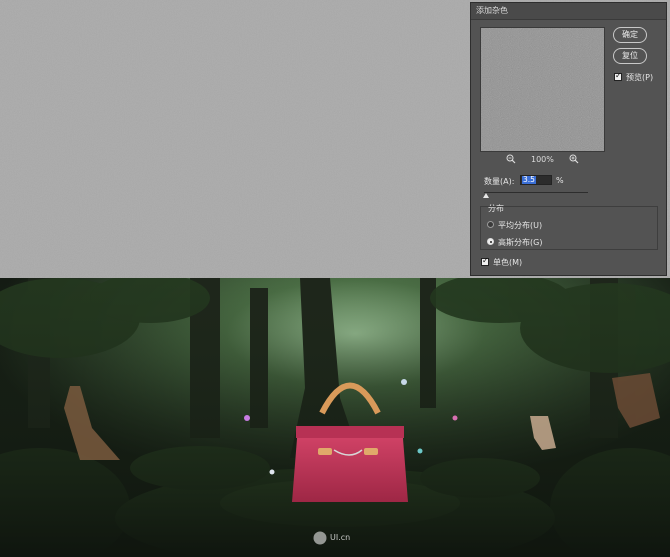 This screenshot has width=670, height=557. Describe the element at coordinates (630, 35) in the screenshot. I see `ok-button: 确定` at that location.